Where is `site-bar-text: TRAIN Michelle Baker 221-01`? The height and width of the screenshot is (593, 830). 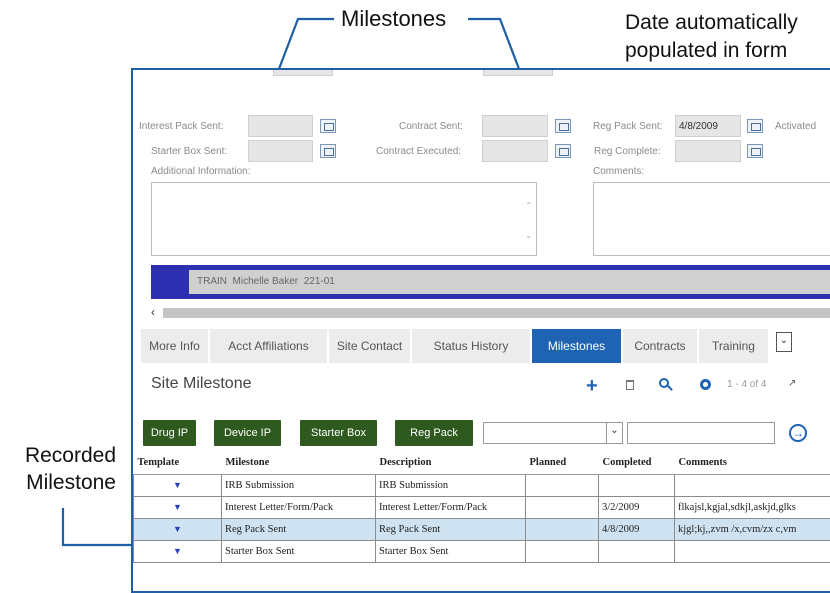
site-bar-text: TRAIN Michelle Baker 221-01 is located at coordinates (266, 281).